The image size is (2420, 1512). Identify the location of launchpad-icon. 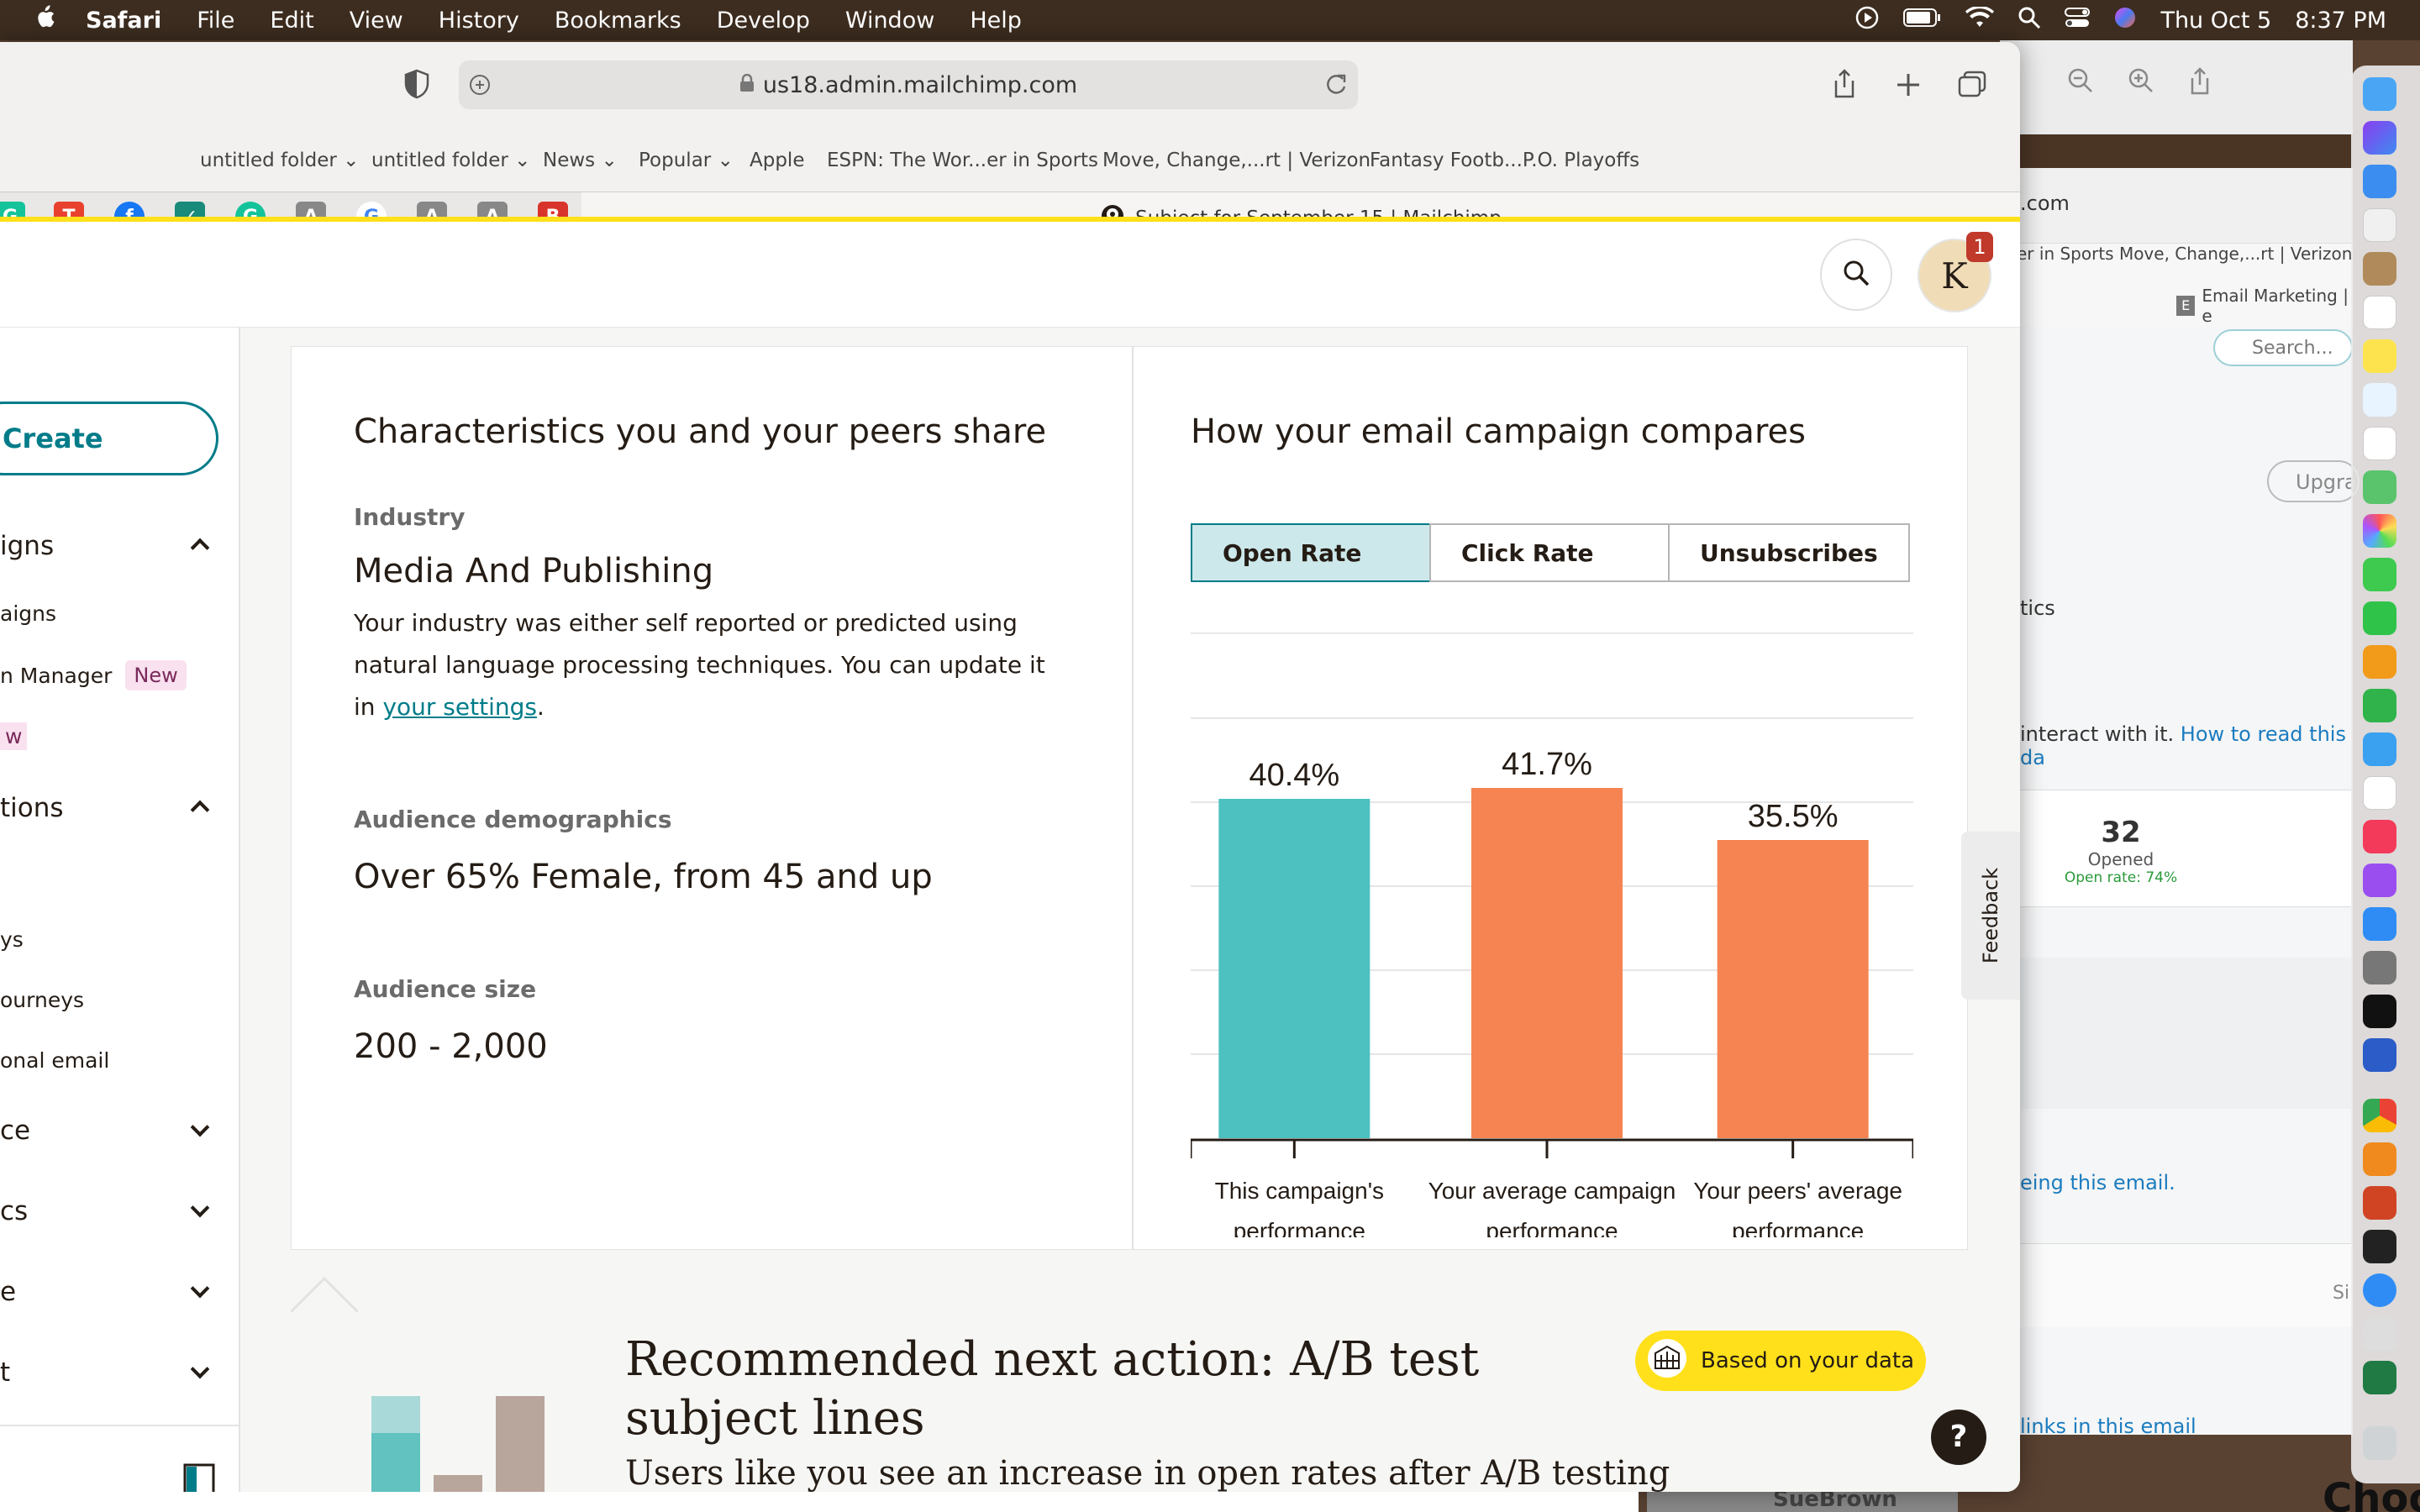
(2380, 225).